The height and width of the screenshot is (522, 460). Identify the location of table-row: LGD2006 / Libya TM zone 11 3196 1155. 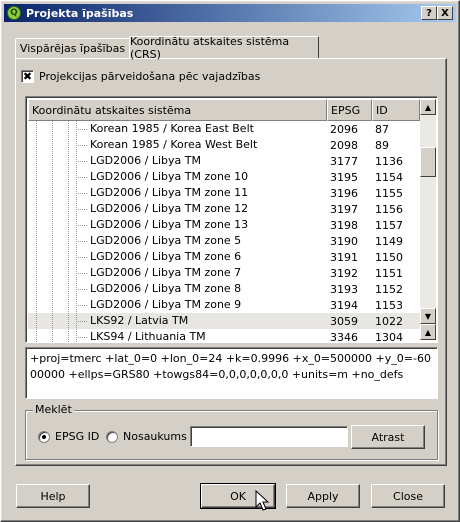
(224, 193).